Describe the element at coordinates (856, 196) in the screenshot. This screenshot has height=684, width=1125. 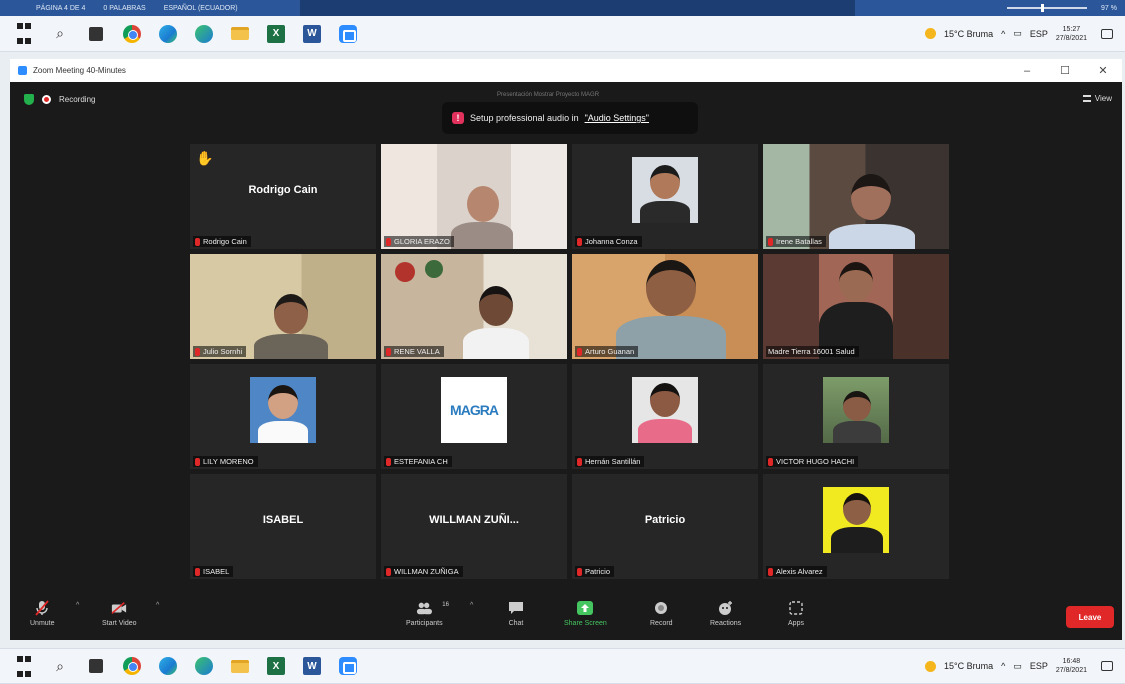
I see `participant-tile: Irene Batallas` at that location.